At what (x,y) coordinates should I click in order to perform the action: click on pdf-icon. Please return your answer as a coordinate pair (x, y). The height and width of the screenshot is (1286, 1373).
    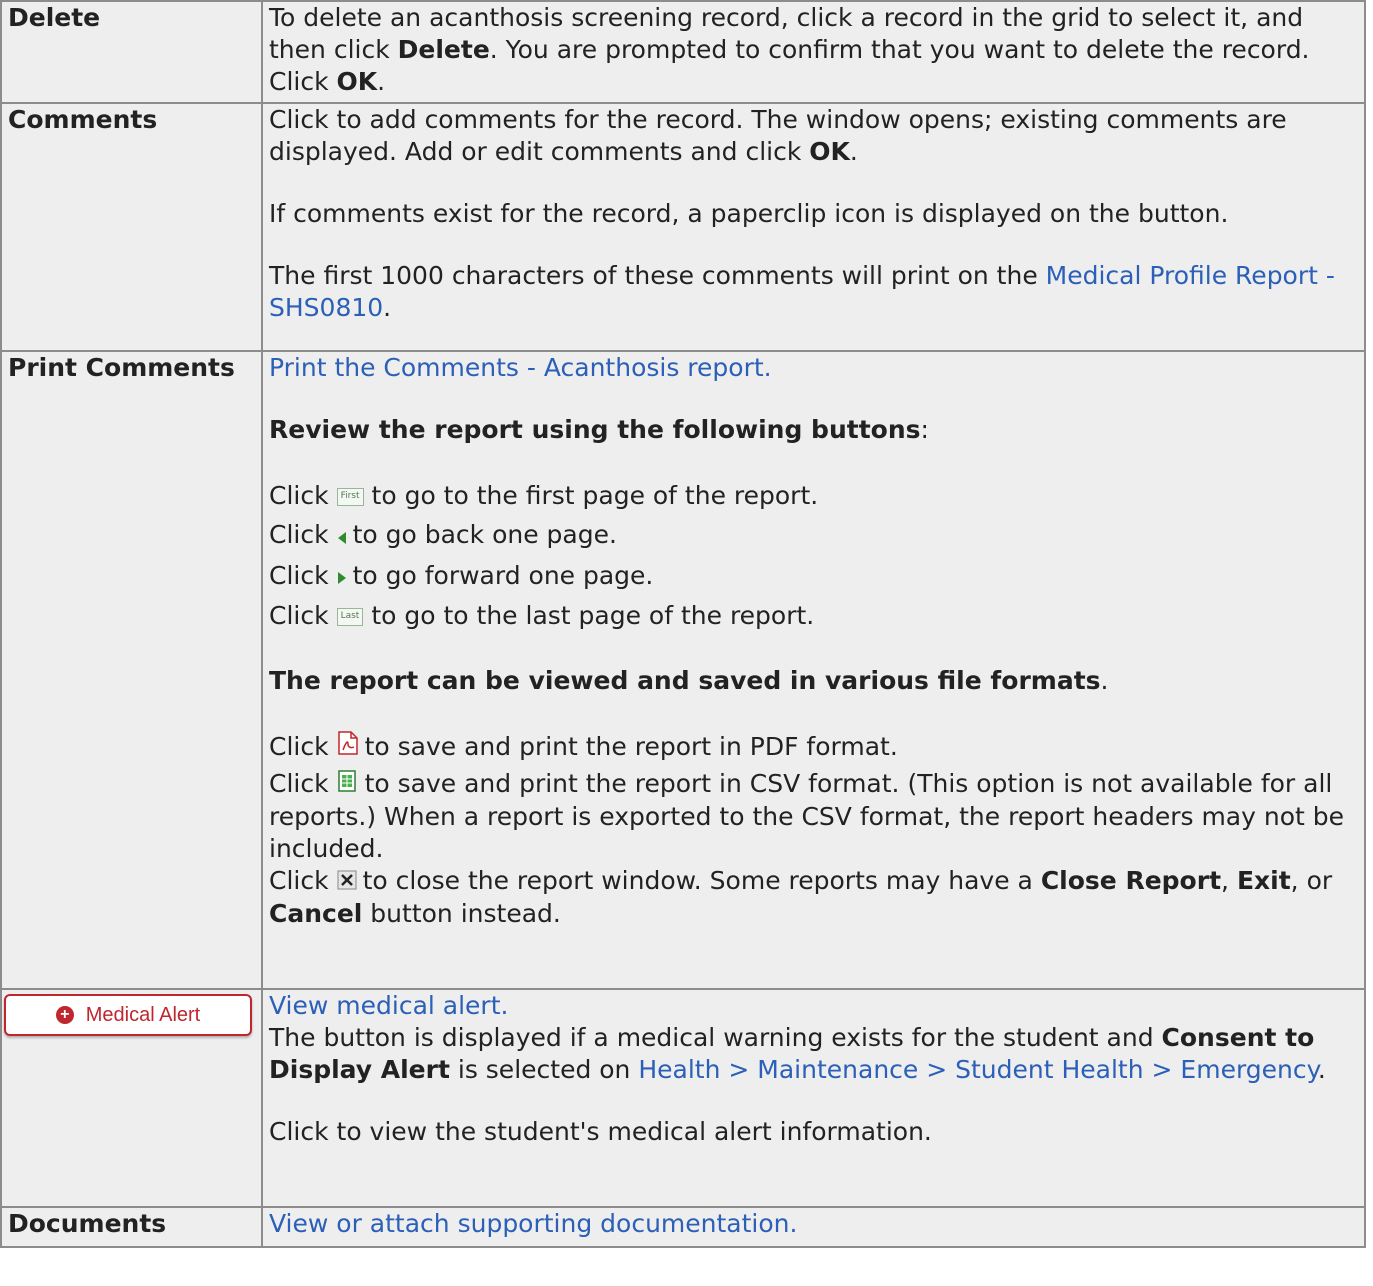
    Looking at the image, I should click on (348, 748).